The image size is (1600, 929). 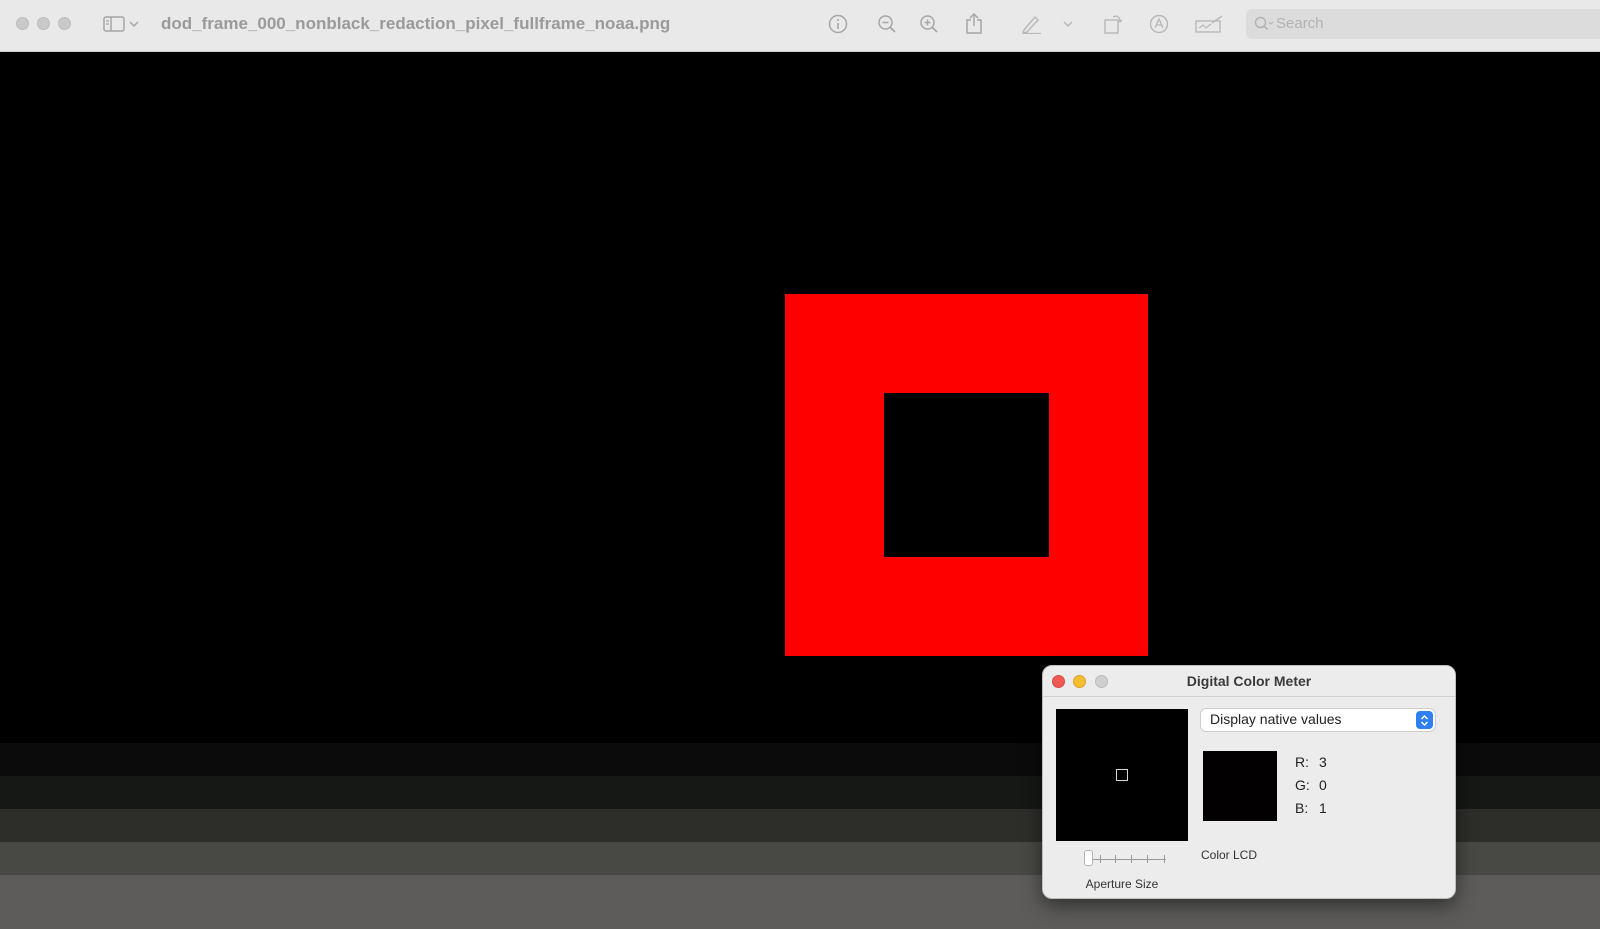 I want to click on green-value: 0, so click(x=1323, y=785).